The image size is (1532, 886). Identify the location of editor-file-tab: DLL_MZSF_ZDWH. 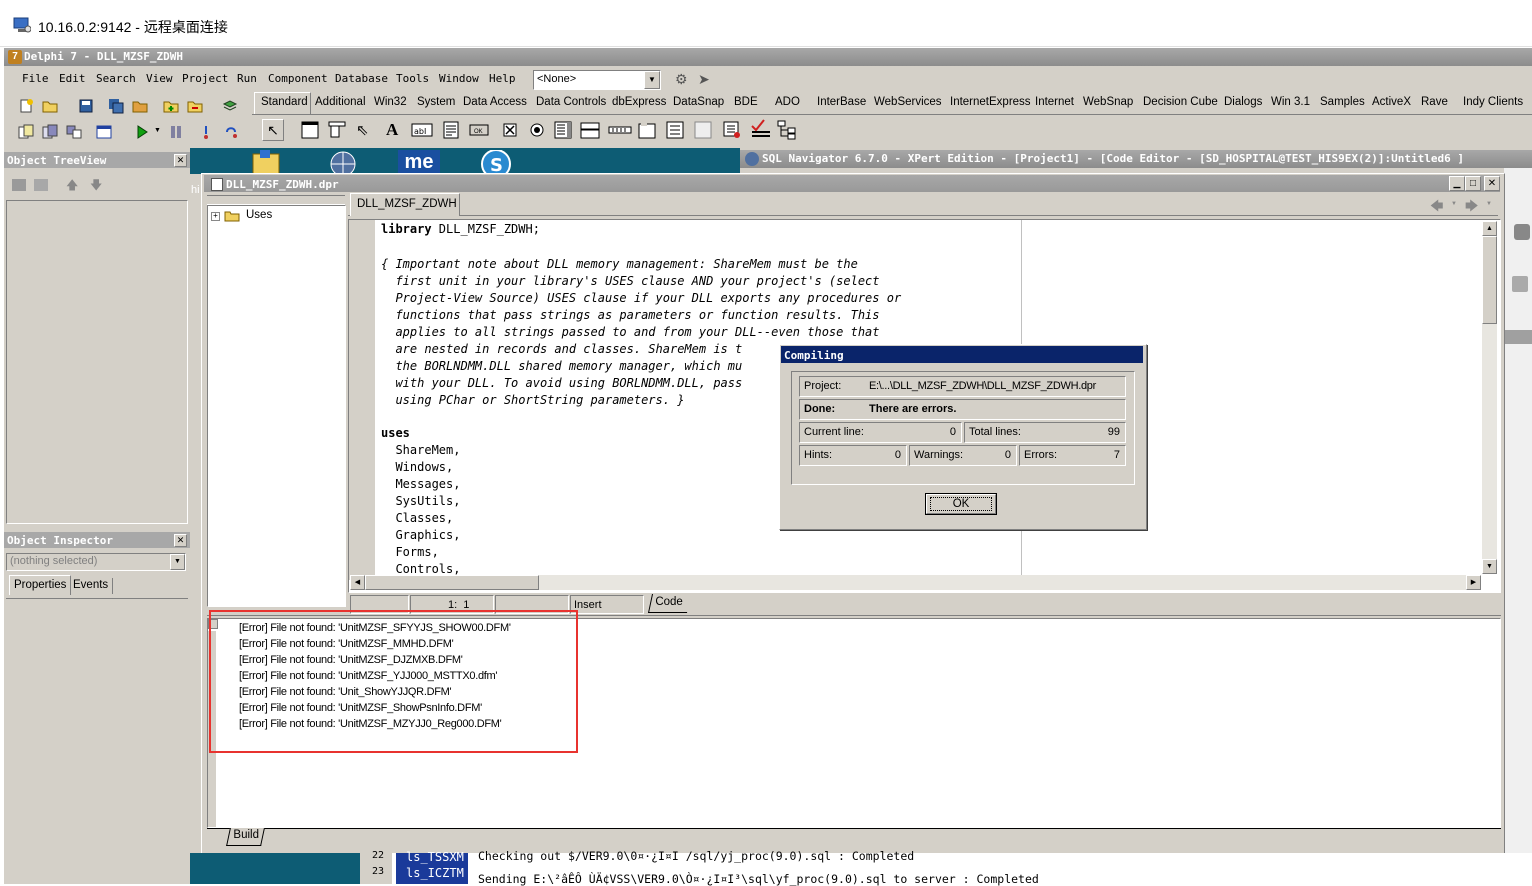
(405, 204).